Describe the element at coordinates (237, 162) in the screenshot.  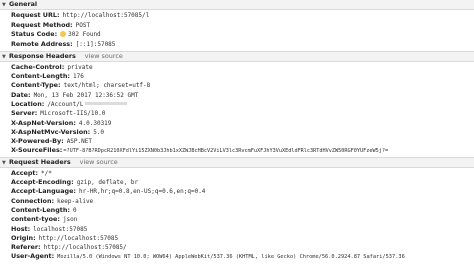
I see `request-headers-header: ▼ Request Headers view source` at that location.